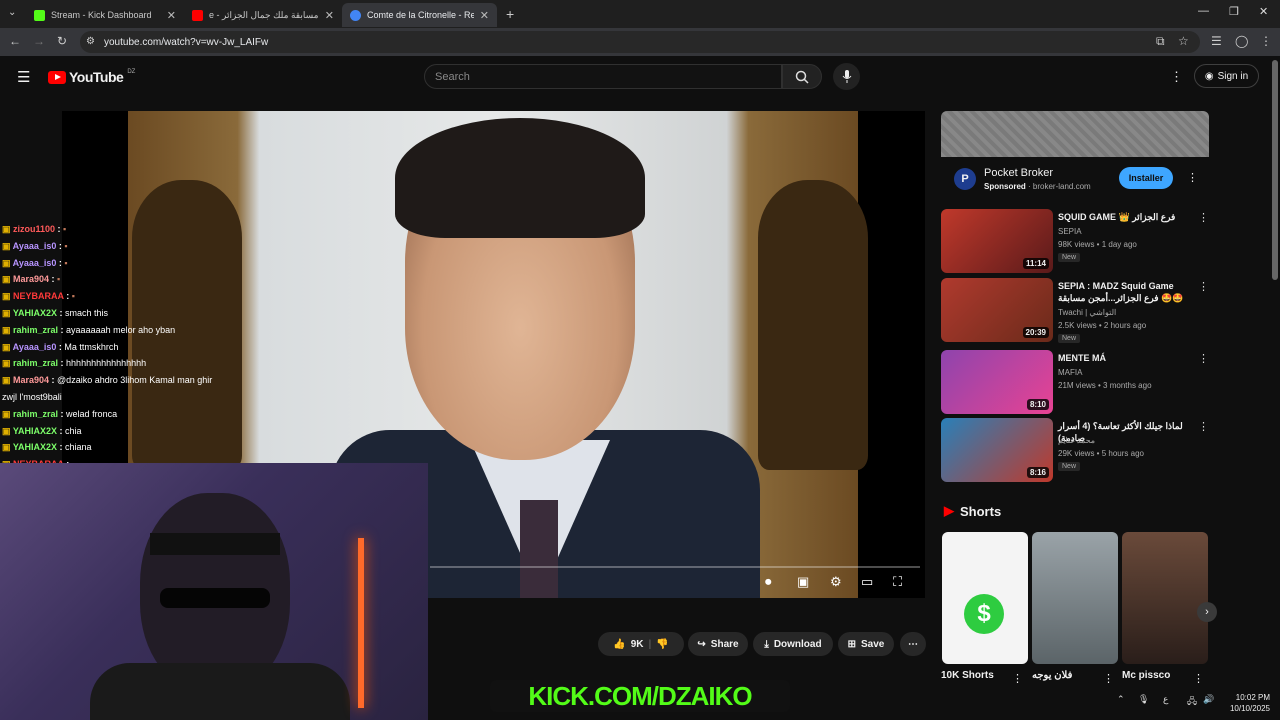 The height and width of the screenshot is (720, 1280). I want to click on page-scrollbar, so click(1275, 170).